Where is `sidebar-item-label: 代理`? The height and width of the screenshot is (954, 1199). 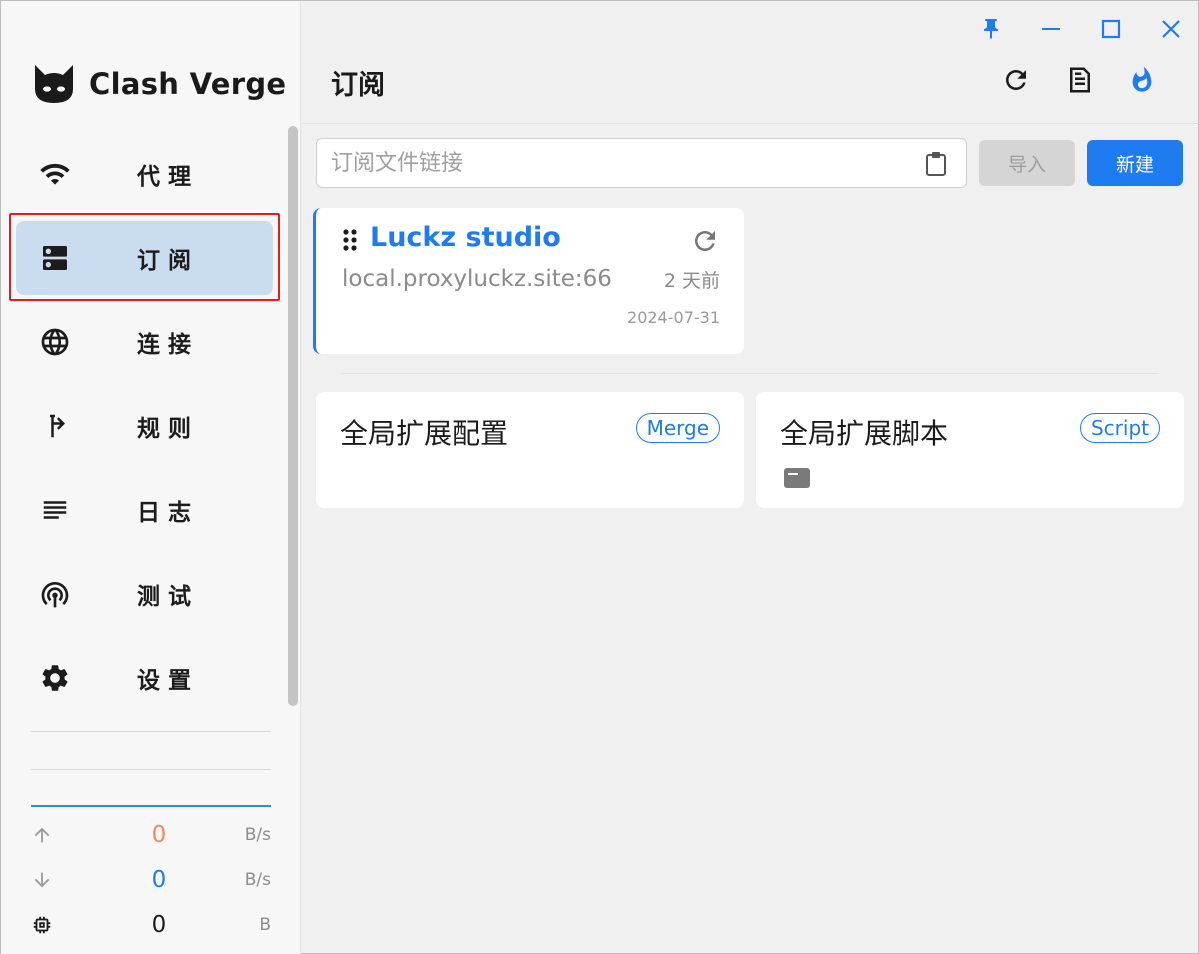 sidebar-item-label: 代理 is located at coordinates (168, 177).